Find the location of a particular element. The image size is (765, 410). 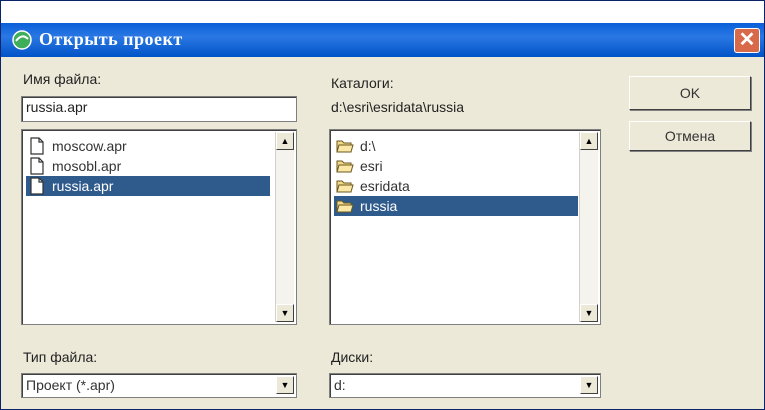

directory-list-scrollbar: ▲ ▼ is located at coordinates (588, 227).